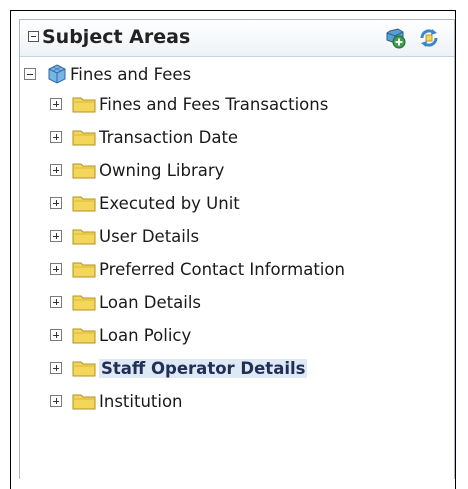 The image size is (468, 489). What do you see at coordinates (149, 236) in the screenshot?
I see `tree-item-label: User Details` at bounding box center [149, 236].